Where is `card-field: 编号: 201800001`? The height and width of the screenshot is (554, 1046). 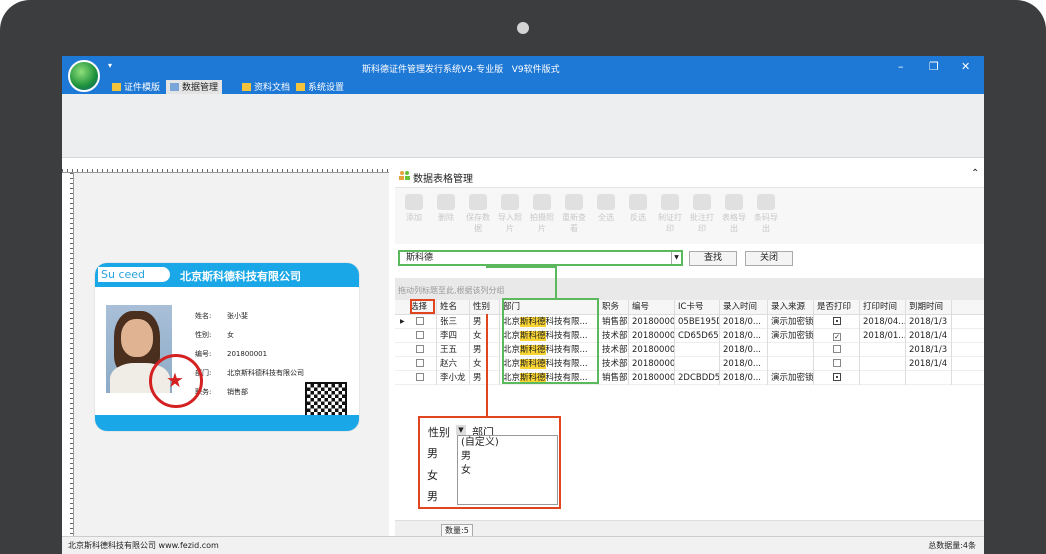 card-field: 编号: 201800001 is located at coordinates (231, 354).